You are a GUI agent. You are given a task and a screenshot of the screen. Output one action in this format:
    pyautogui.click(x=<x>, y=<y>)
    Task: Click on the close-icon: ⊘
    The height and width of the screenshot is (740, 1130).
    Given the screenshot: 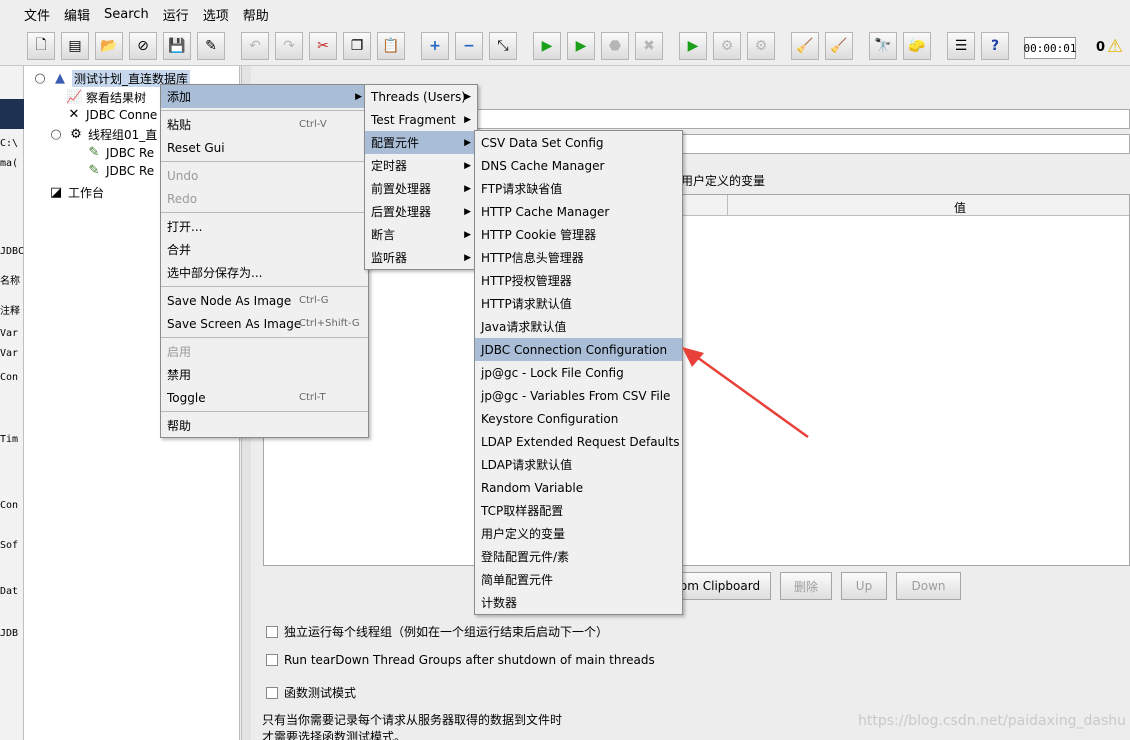 What is the action you would take?
    pyautogui.click(x=143, y=46)
    